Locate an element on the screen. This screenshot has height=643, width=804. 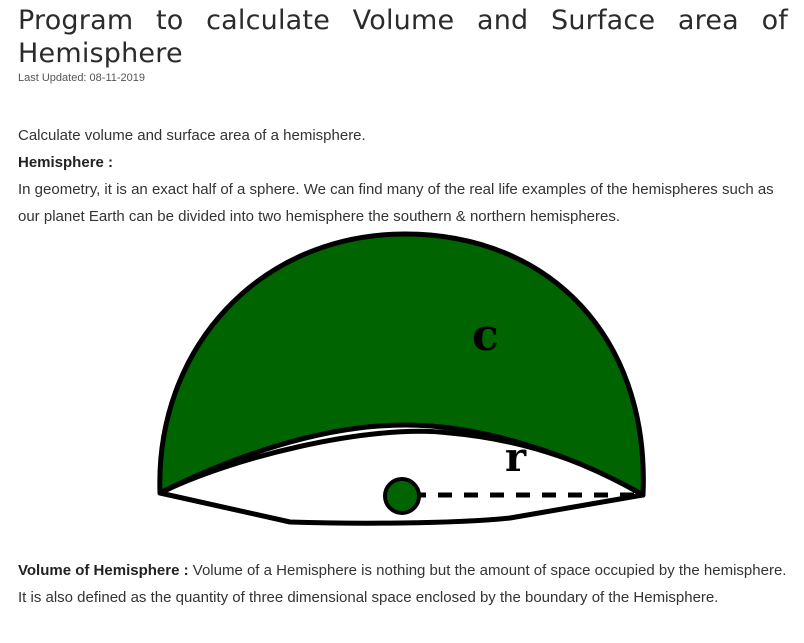
last-updated: Last Updated: 08-11-2019 is located at coordinates (81, 78).